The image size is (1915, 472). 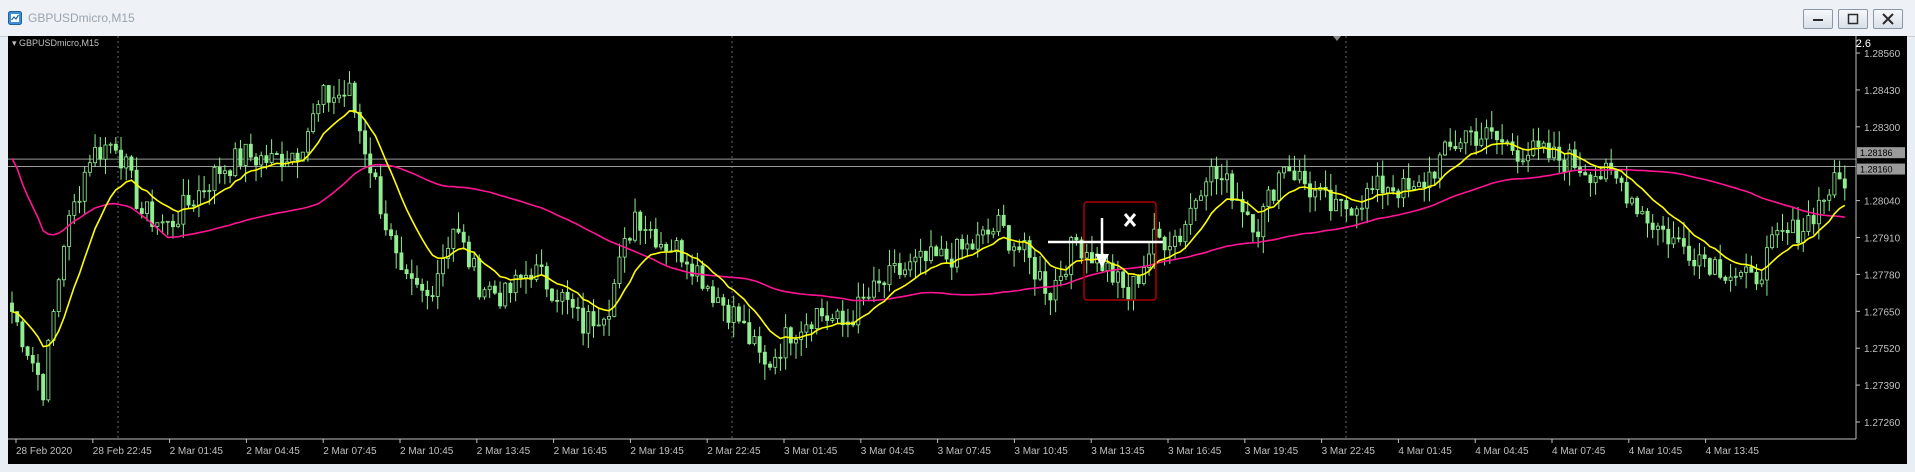 I want to click on price-tick-label: 1.27260, so click(x=1882, y=423).